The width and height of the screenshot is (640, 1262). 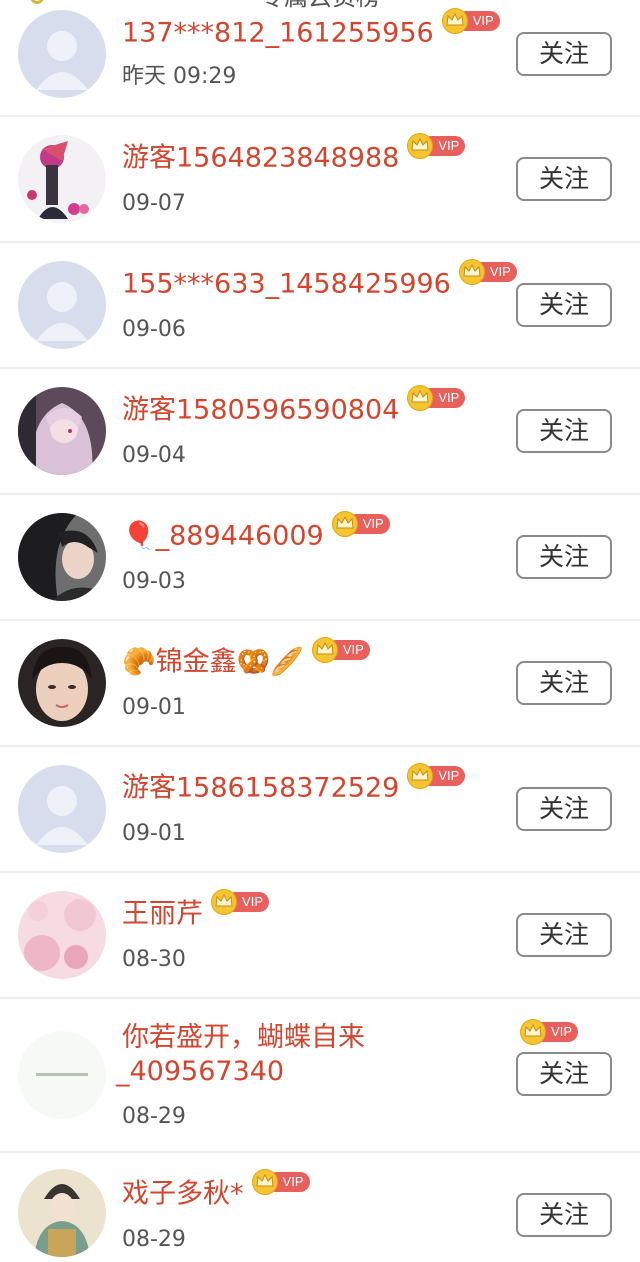 What do you see at coordinates (154, 329) in the screenshot?
I see `date-label: 09-06` at bounding box center [154, 329].